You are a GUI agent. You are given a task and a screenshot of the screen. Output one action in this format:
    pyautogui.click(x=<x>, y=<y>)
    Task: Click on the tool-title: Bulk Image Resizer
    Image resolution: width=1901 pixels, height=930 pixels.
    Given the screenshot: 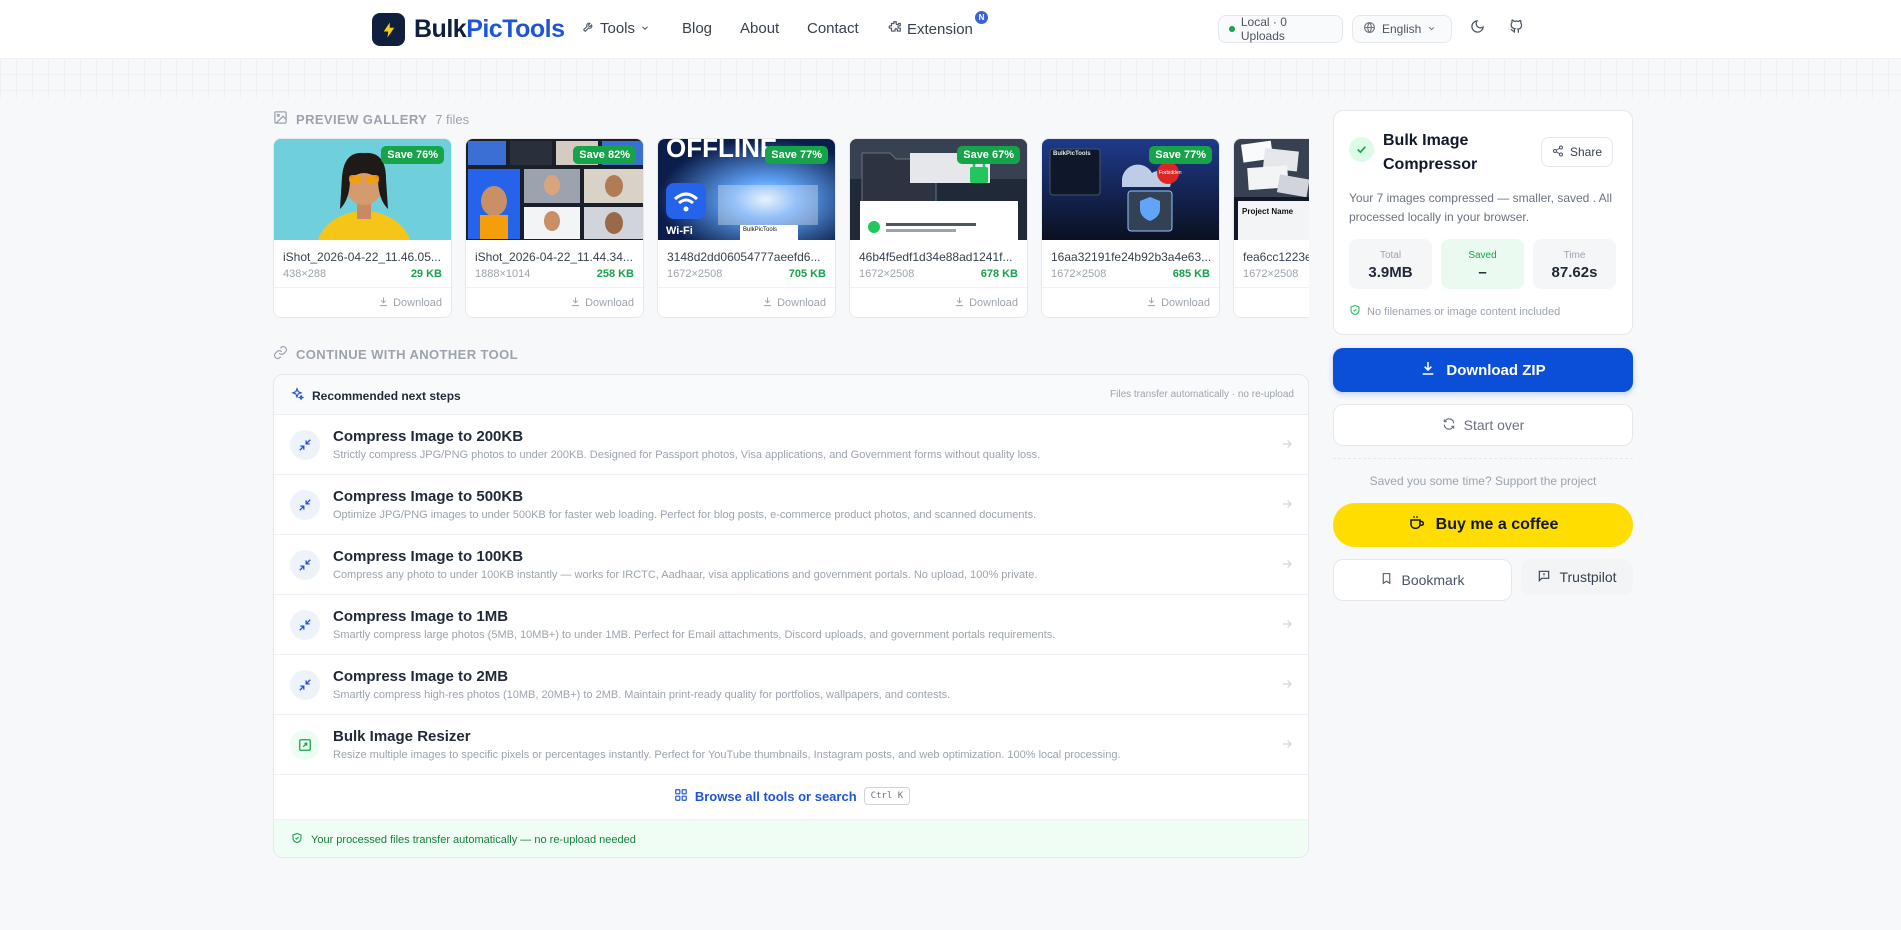 What is the action you would take?
    pyautogui.click(x=402, y=736)
    